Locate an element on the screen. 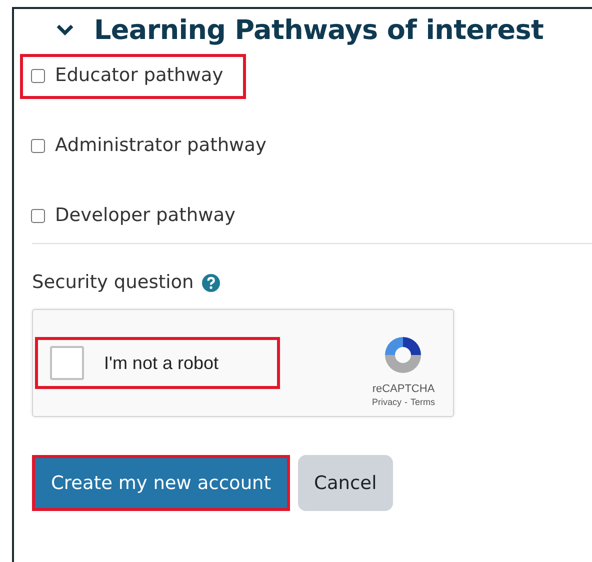  captcha-checkbox: I'm not a robot is located at coordinates (157, 363).